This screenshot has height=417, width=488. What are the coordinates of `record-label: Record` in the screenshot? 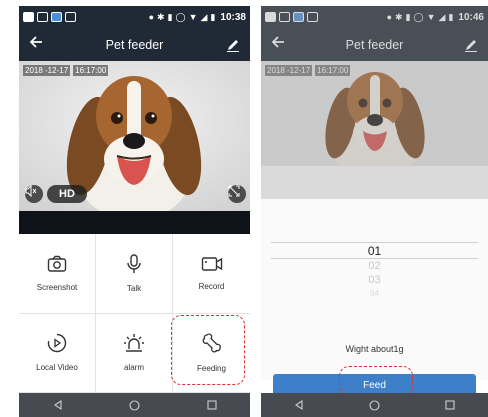 It's located at (211, 286).